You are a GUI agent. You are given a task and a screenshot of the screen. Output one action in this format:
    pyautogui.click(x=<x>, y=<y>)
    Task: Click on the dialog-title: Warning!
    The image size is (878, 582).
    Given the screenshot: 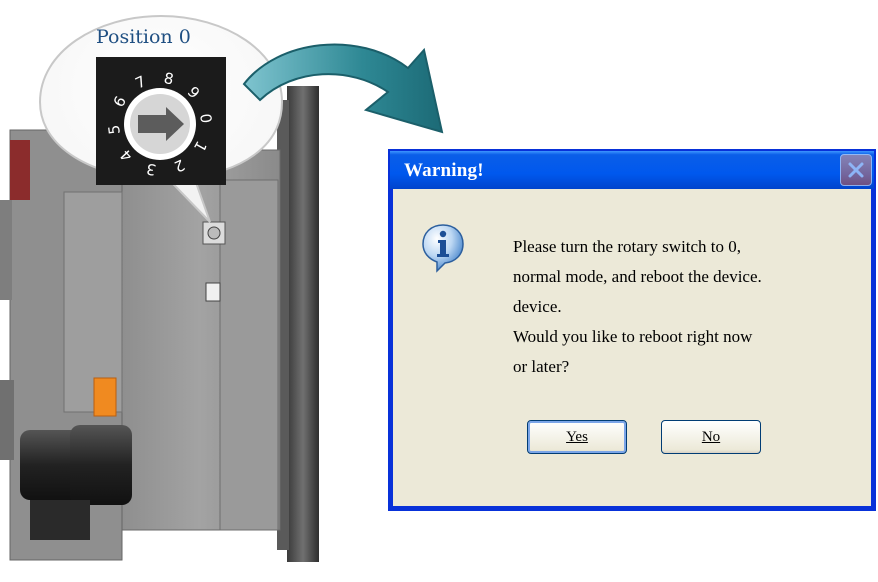 What is the action you would take?
    pyautogui.click(x=444, y=170)
    